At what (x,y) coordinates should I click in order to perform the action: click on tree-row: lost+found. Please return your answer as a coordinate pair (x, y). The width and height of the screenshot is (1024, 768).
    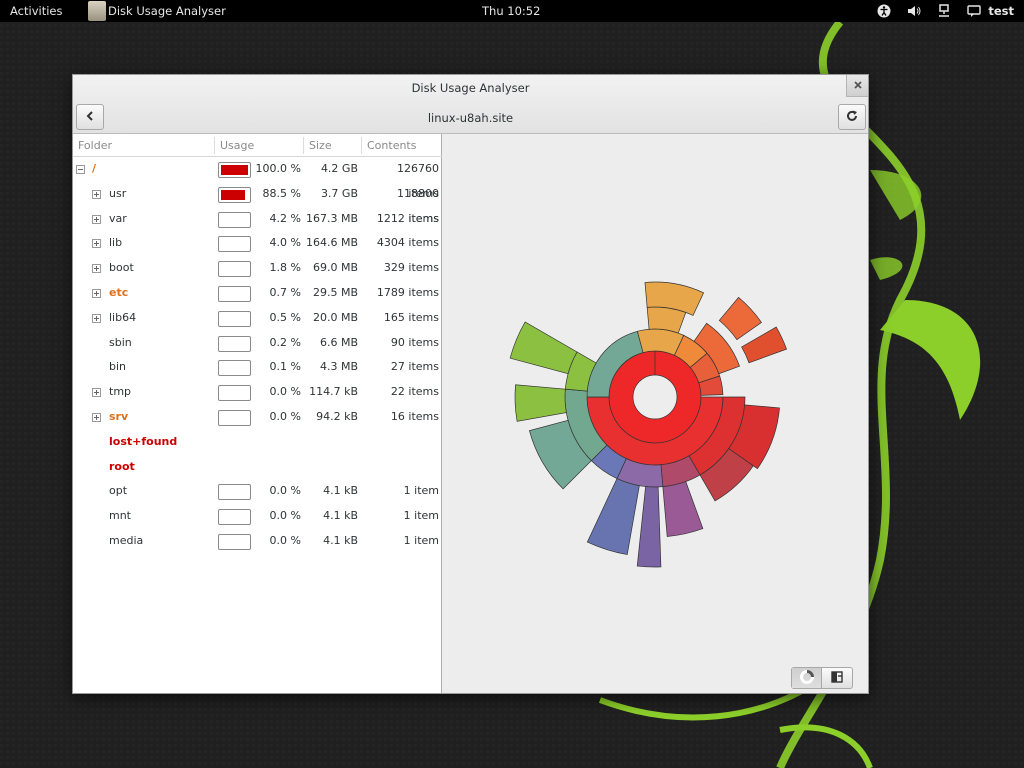
    Looking at the image, I should click on (257, 442).